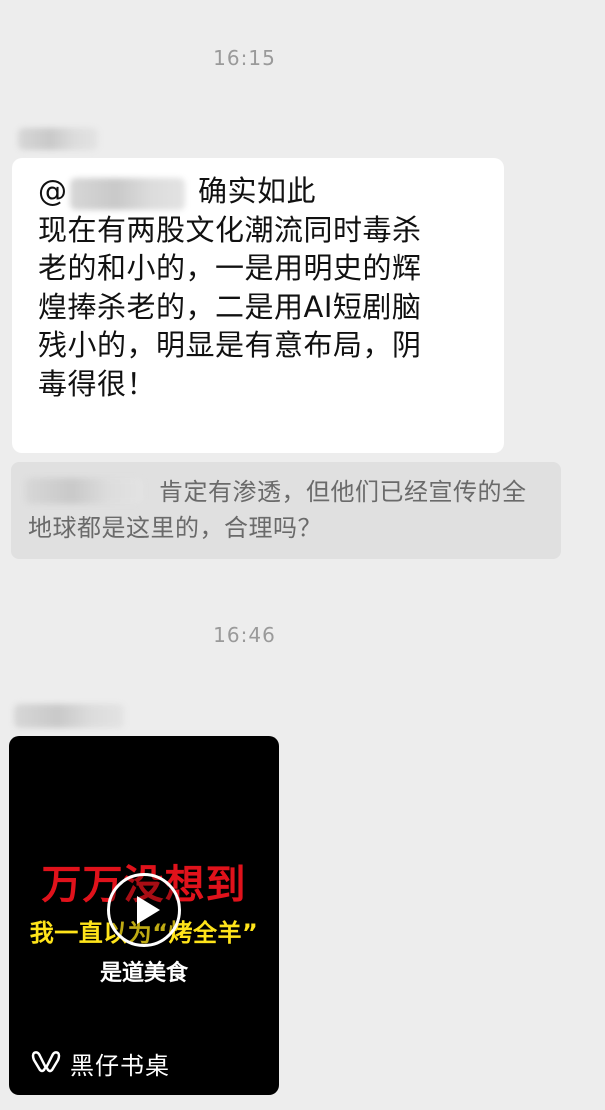 Image resolution: width=605 pixels, height=1110 pixels. What do you see at coordinates (58, 139) in the screenshot?
I see `sender-name-redacted` at bounding box center [58, 139].